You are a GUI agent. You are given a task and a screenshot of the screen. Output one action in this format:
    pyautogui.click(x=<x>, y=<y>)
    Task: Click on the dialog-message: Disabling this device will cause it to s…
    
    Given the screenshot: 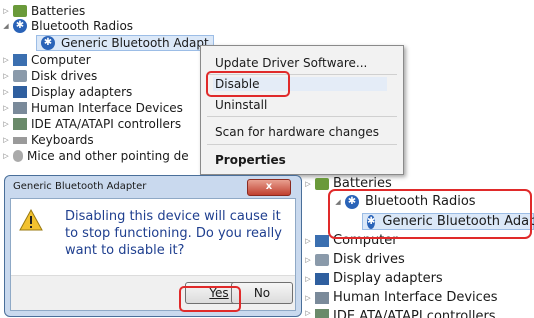 What is the action you would take?
    pyautogui.click(x=173, y=233)
    